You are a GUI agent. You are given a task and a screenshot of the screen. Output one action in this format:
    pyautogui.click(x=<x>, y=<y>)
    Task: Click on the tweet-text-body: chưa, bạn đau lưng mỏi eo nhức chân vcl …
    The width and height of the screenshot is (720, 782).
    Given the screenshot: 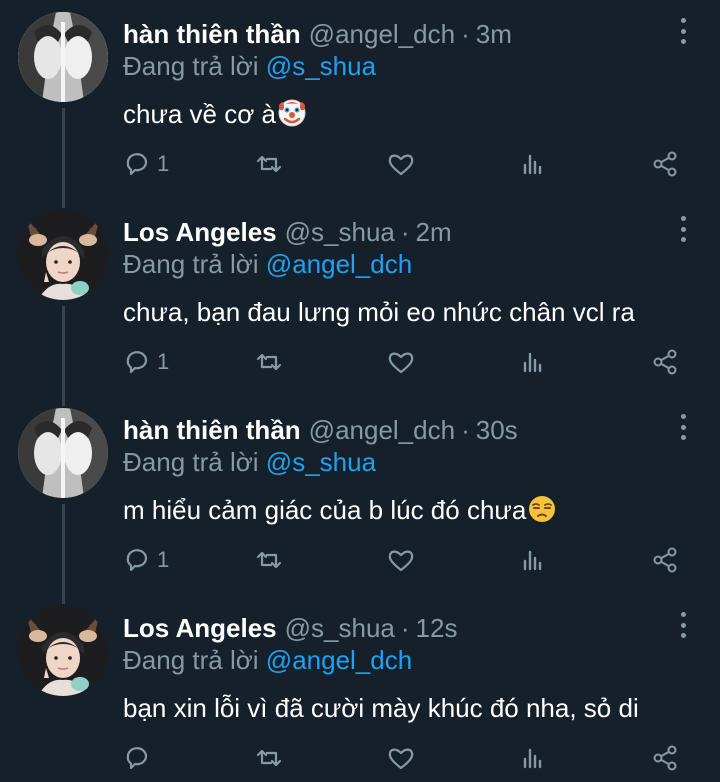 What is the action you would take?
    pyautogui.click(x=379, y=312)
    